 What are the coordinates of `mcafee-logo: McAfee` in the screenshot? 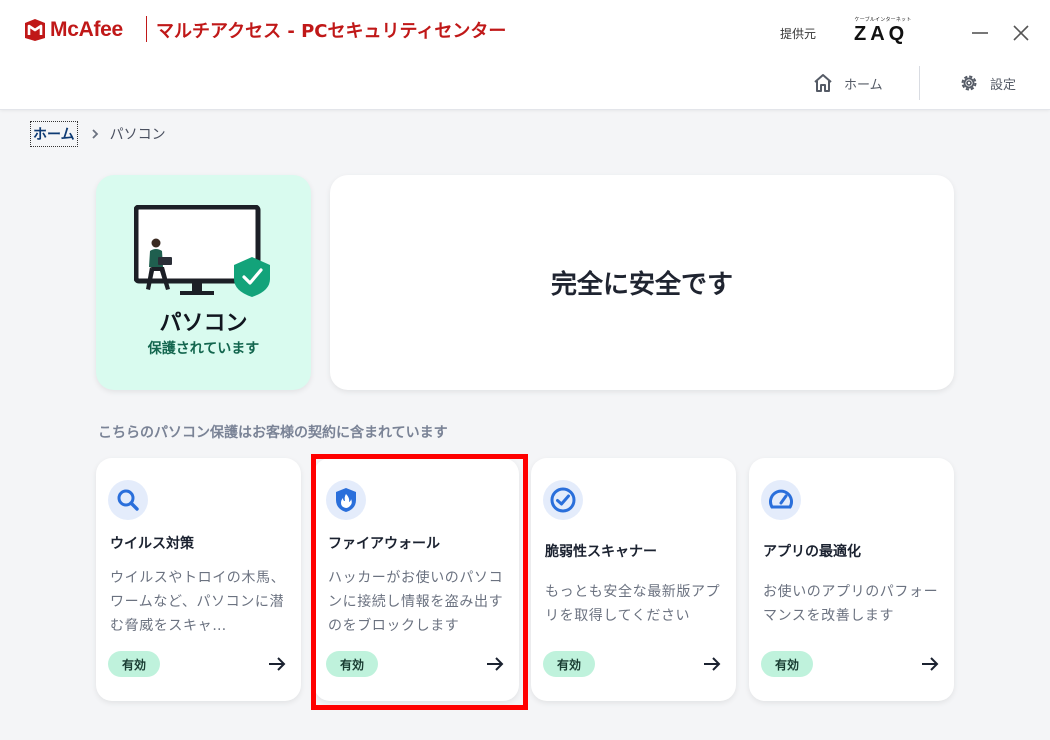 It's located at (73, 30).